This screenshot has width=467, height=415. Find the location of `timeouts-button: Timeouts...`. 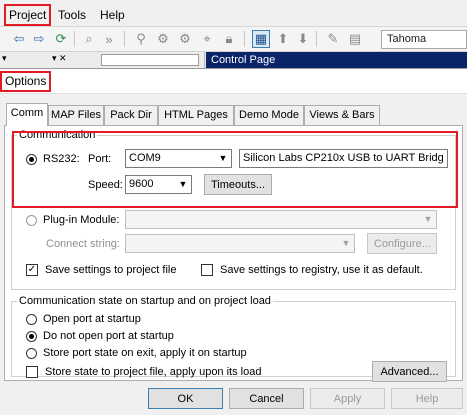

timeouts-button: Timeouts... is located at coordinates (238, 184).